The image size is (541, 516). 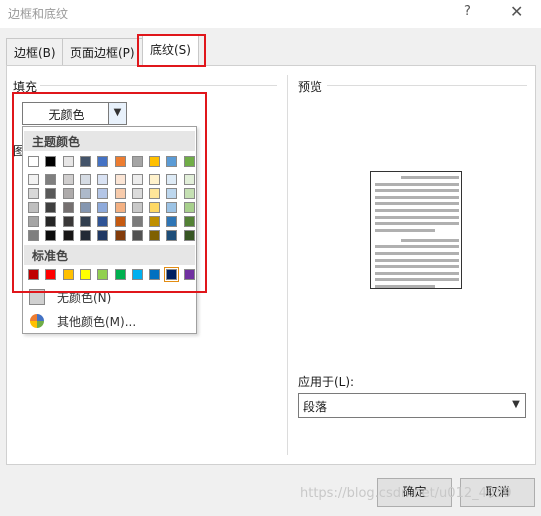 I want to click on vertical-divider, so click(x=287, y=265).